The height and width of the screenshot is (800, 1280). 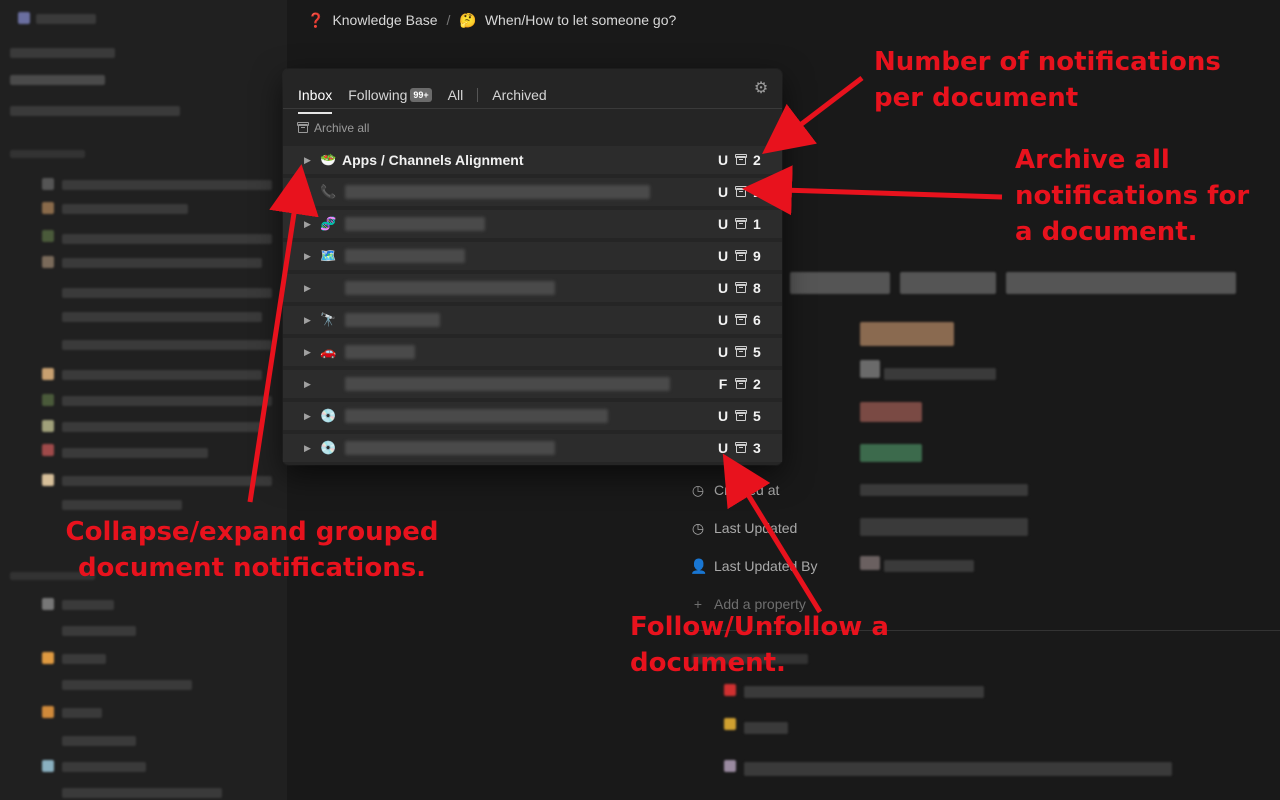 What do you see at coordinates (813, 115) in the screenshot?
I see `arrow-count` at bounding box center [813, 115].